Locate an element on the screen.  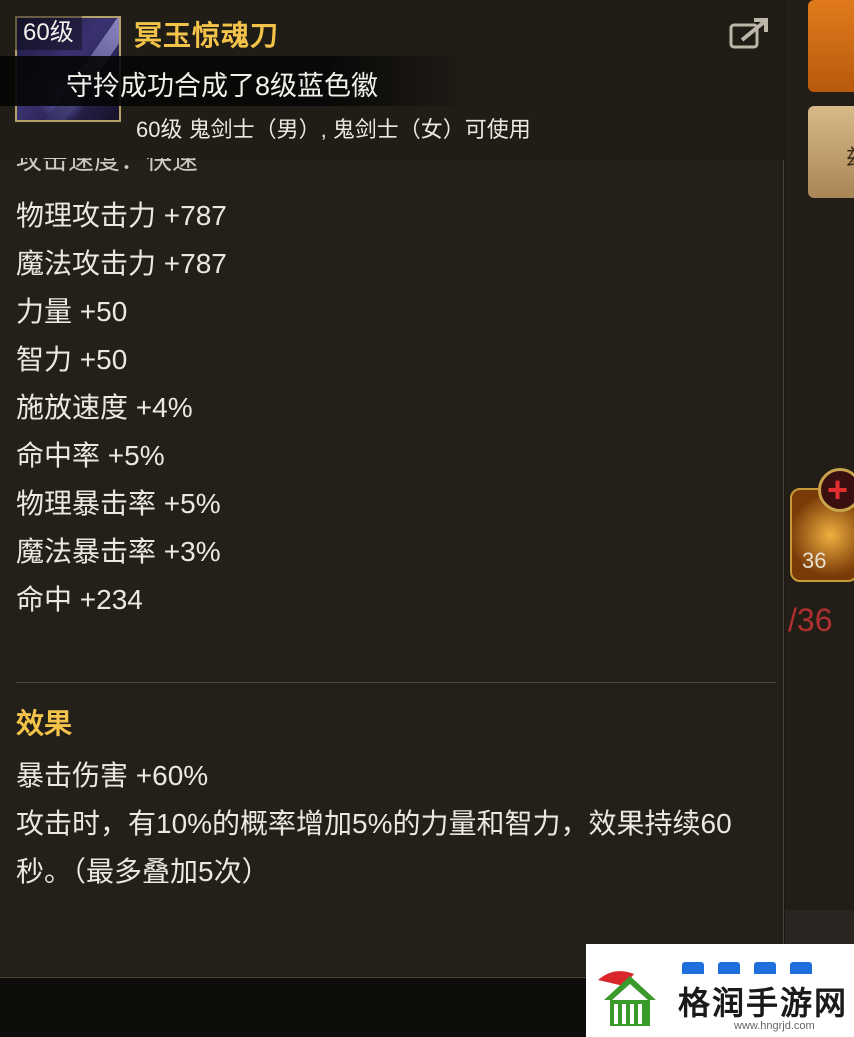
item-usable-classes: 60级 鬼剑士（男）, 鬼剑士（女）可使用 is located at coordinates (333, 129).